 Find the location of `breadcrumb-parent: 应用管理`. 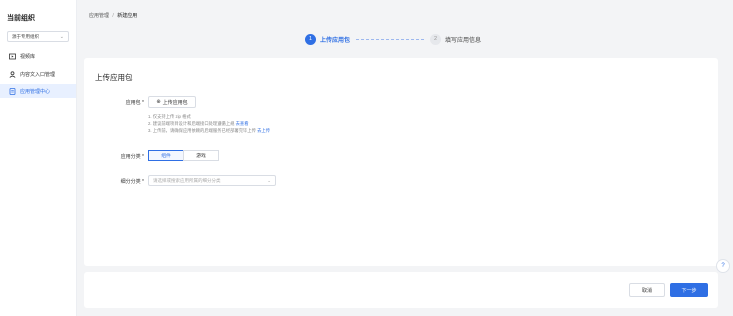

breadcrumb-parent: 应用管理 is located at coordinates (99, 16).